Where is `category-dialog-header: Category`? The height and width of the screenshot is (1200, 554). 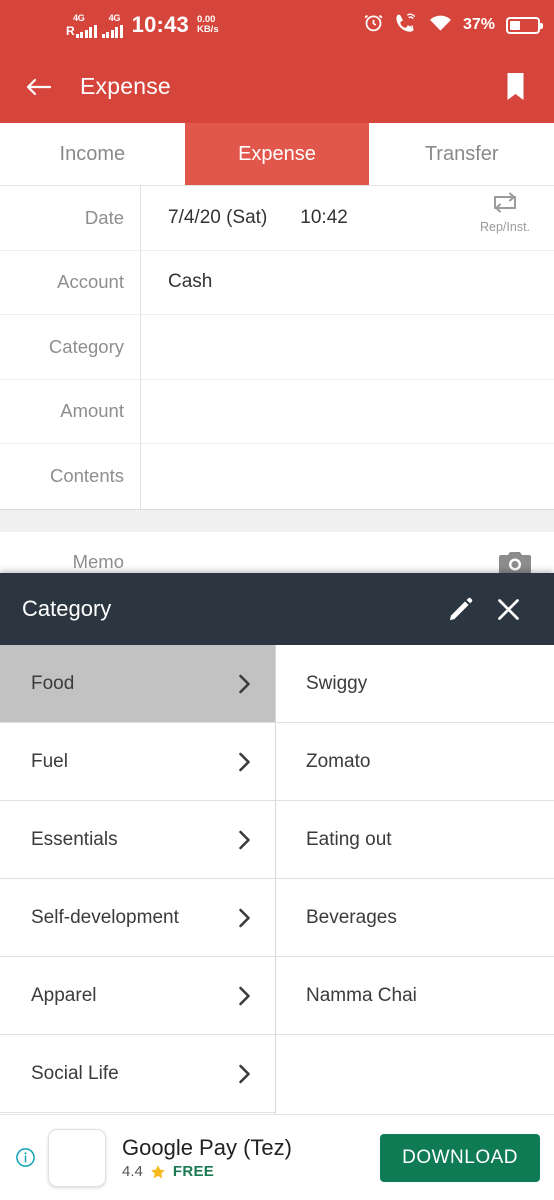
category-dialog-header: Category is located at coordinates (277, 609).